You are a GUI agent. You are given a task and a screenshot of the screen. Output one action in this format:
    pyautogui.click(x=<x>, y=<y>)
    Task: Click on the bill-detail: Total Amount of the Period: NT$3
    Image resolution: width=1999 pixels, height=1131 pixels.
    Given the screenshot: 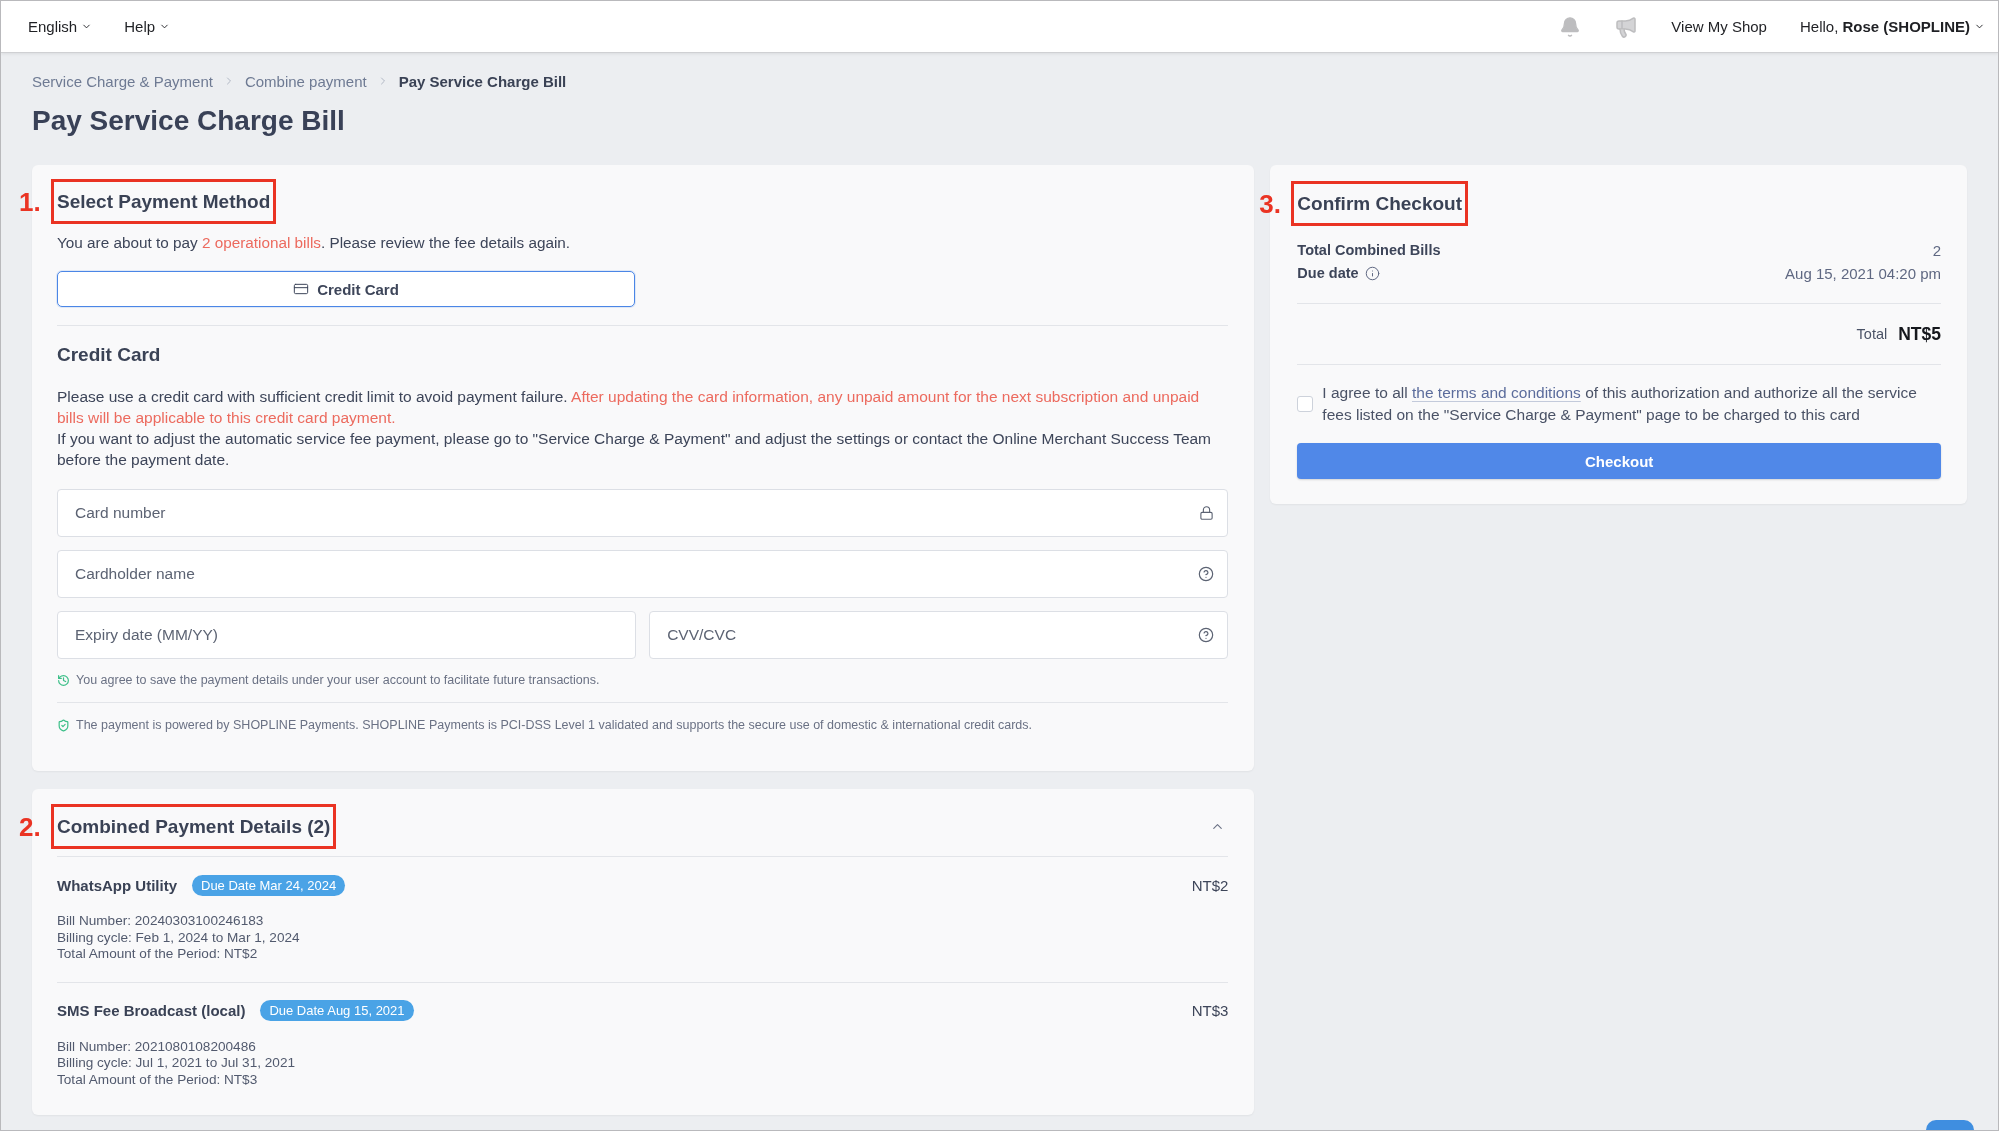 What is the action you would take?
    pyautogui.click(x=157, y=1080)
    